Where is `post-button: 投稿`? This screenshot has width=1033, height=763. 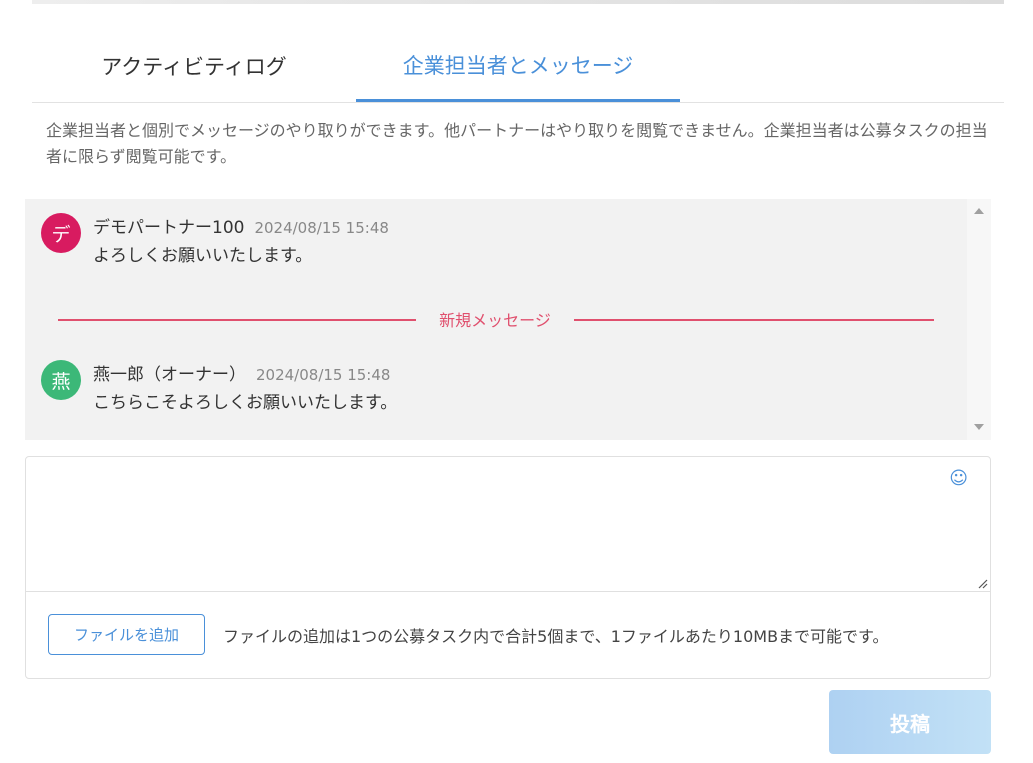
post-button: 投稿 is located at coordinates (910, 722).